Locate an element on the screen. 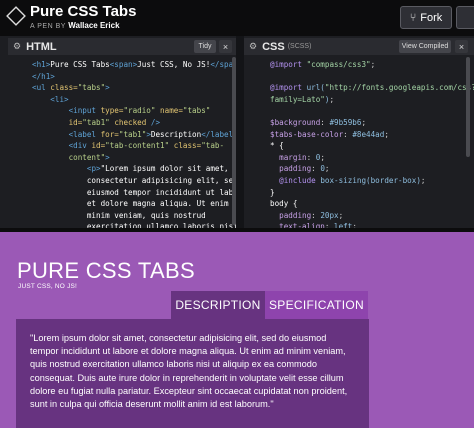 The height and width of the screenshot is (428, 474). preview-title: PURE CSS TABS is located at coordinates (106, 270).